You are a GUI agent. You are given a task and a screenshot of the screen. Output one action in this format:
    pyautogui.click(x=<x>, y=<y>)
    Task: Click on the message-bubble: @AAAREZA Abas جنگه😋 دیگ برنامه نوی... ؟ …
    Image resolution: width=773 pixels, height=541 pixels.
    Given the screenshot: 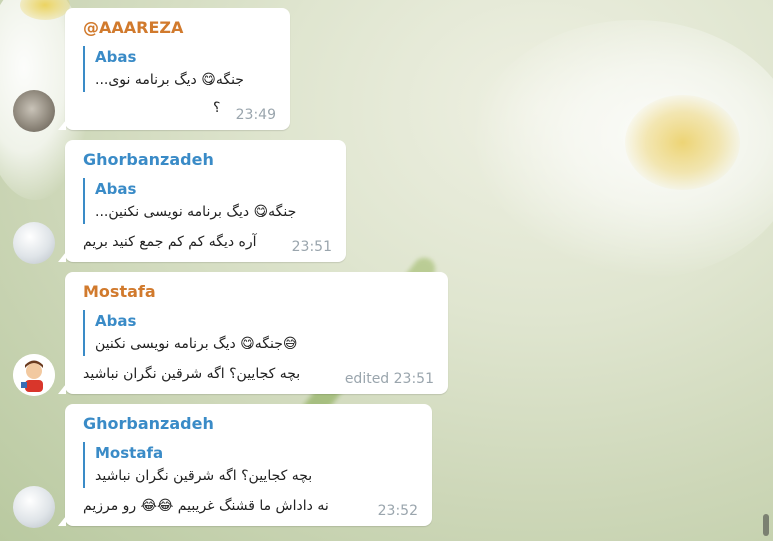 What is the action you would take?
    pyautogui.click(x=174, y=69)
    